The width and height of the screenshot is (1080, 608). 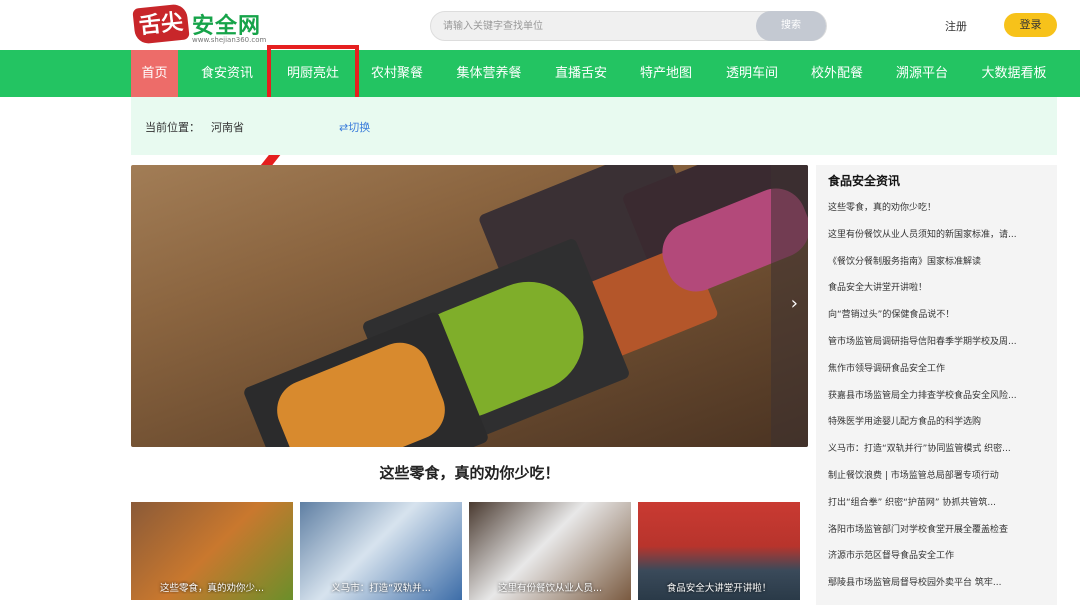 What do you see at coordinates (938, 536) in the screenshot?
I see `news-item: 洛阳市场监管部门对学校食堂开展全覆盖检查` at bounding box center [938, 536].